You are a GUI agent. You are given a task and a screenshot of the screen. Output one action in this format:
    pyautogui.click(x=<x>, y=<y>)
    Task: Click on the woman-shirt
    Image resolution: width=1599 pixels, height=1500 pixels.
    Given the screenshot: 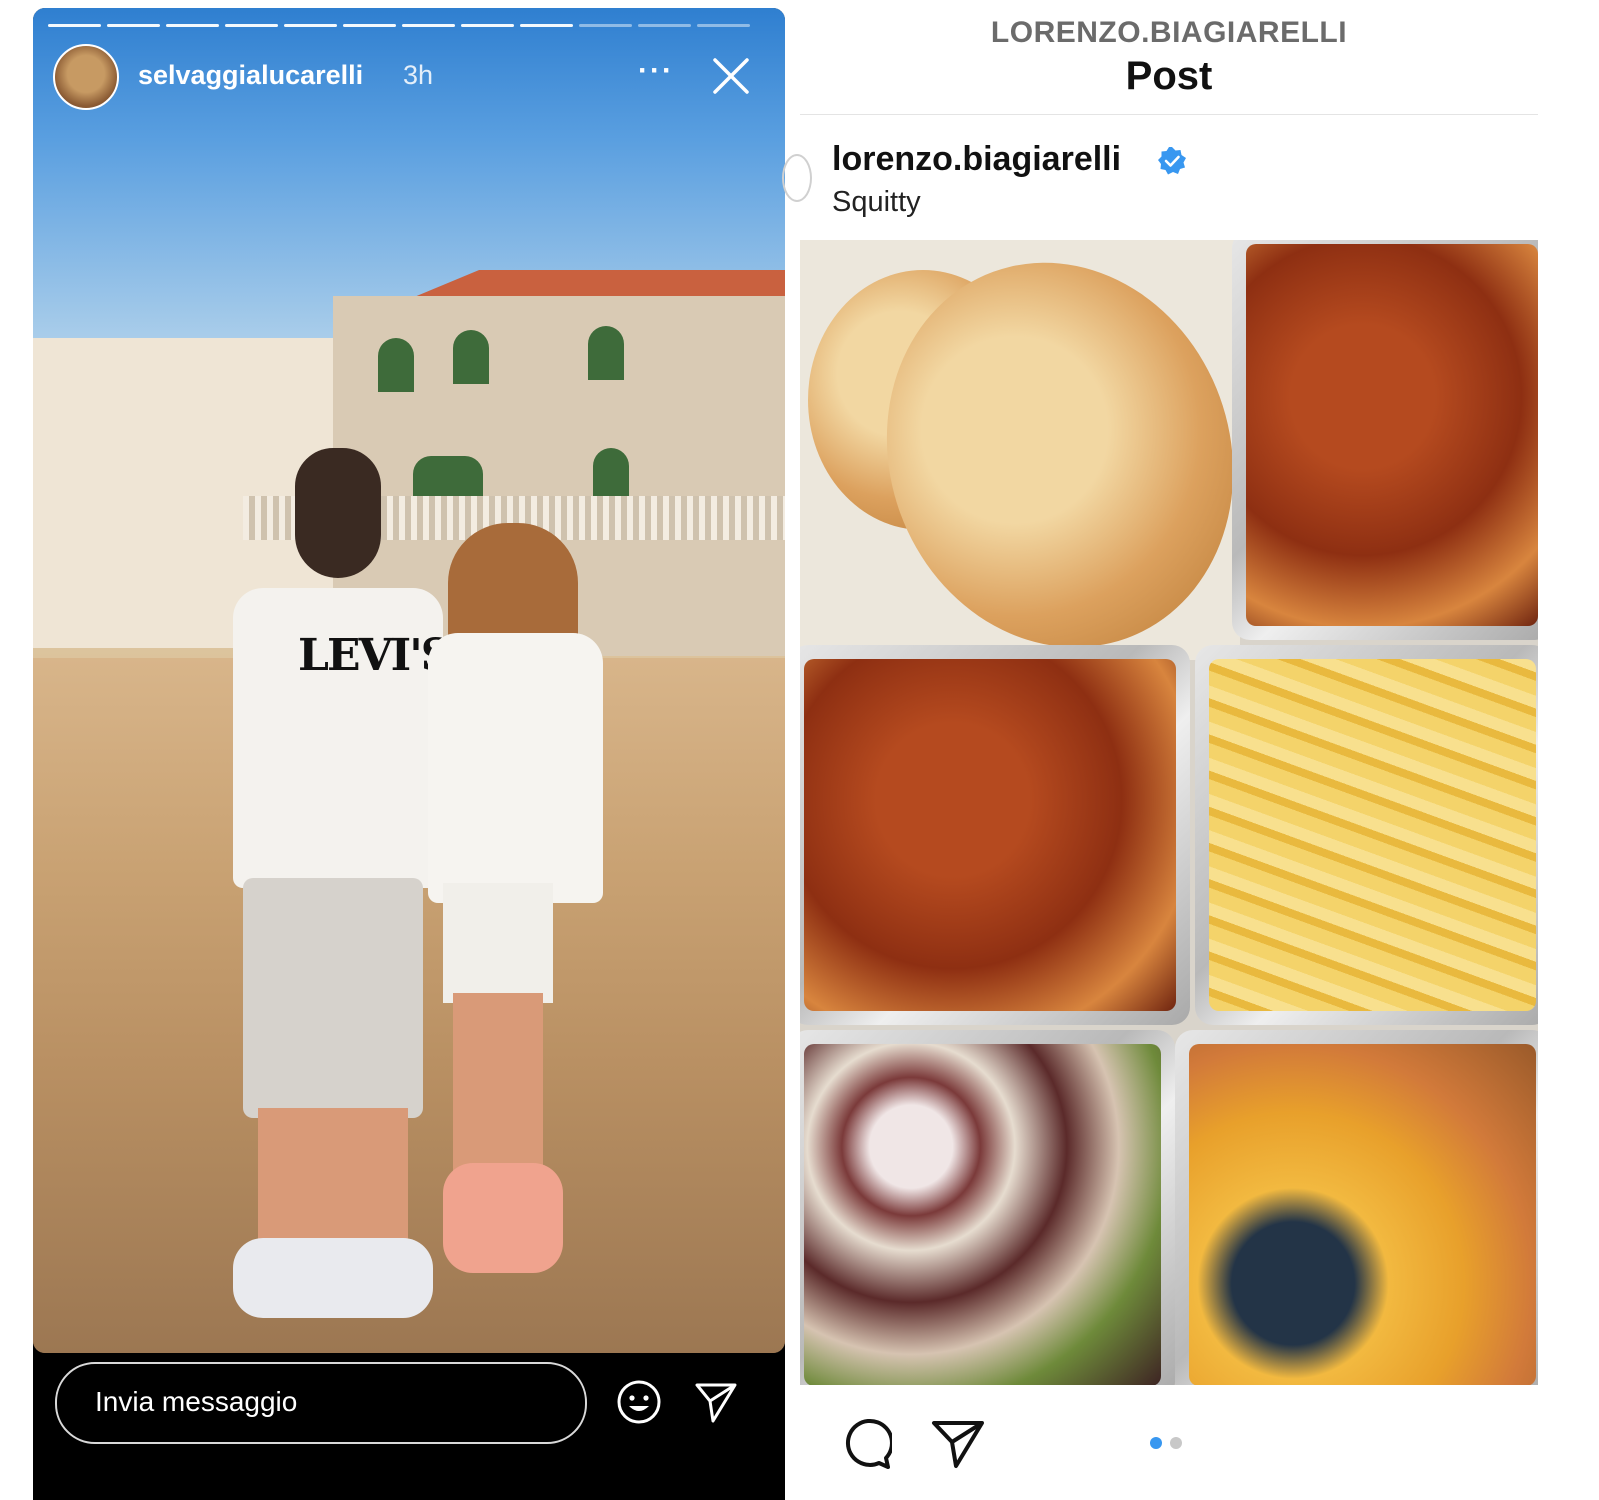 What is the action you would take?
    pyautogui.click(x=515, y=768)
    